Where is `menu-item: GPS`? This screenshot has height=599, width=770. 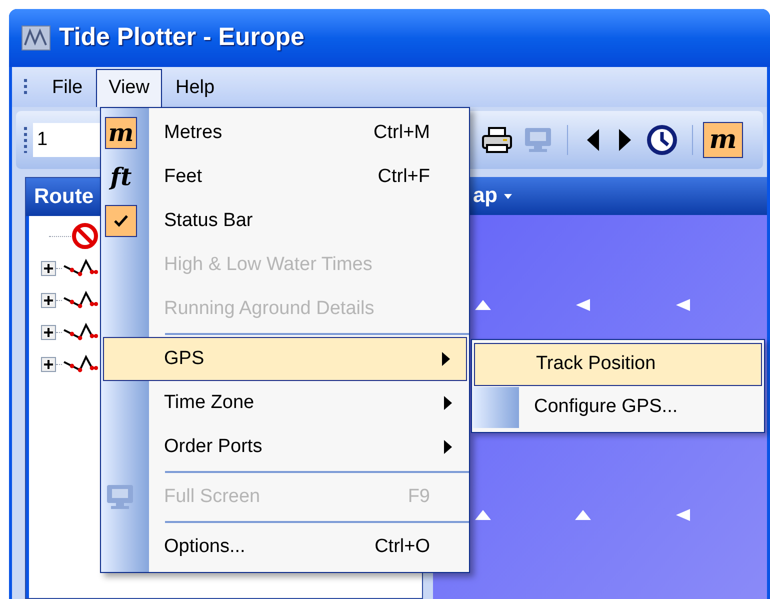 menu-item: GPS is located at coordinates (285, 359).